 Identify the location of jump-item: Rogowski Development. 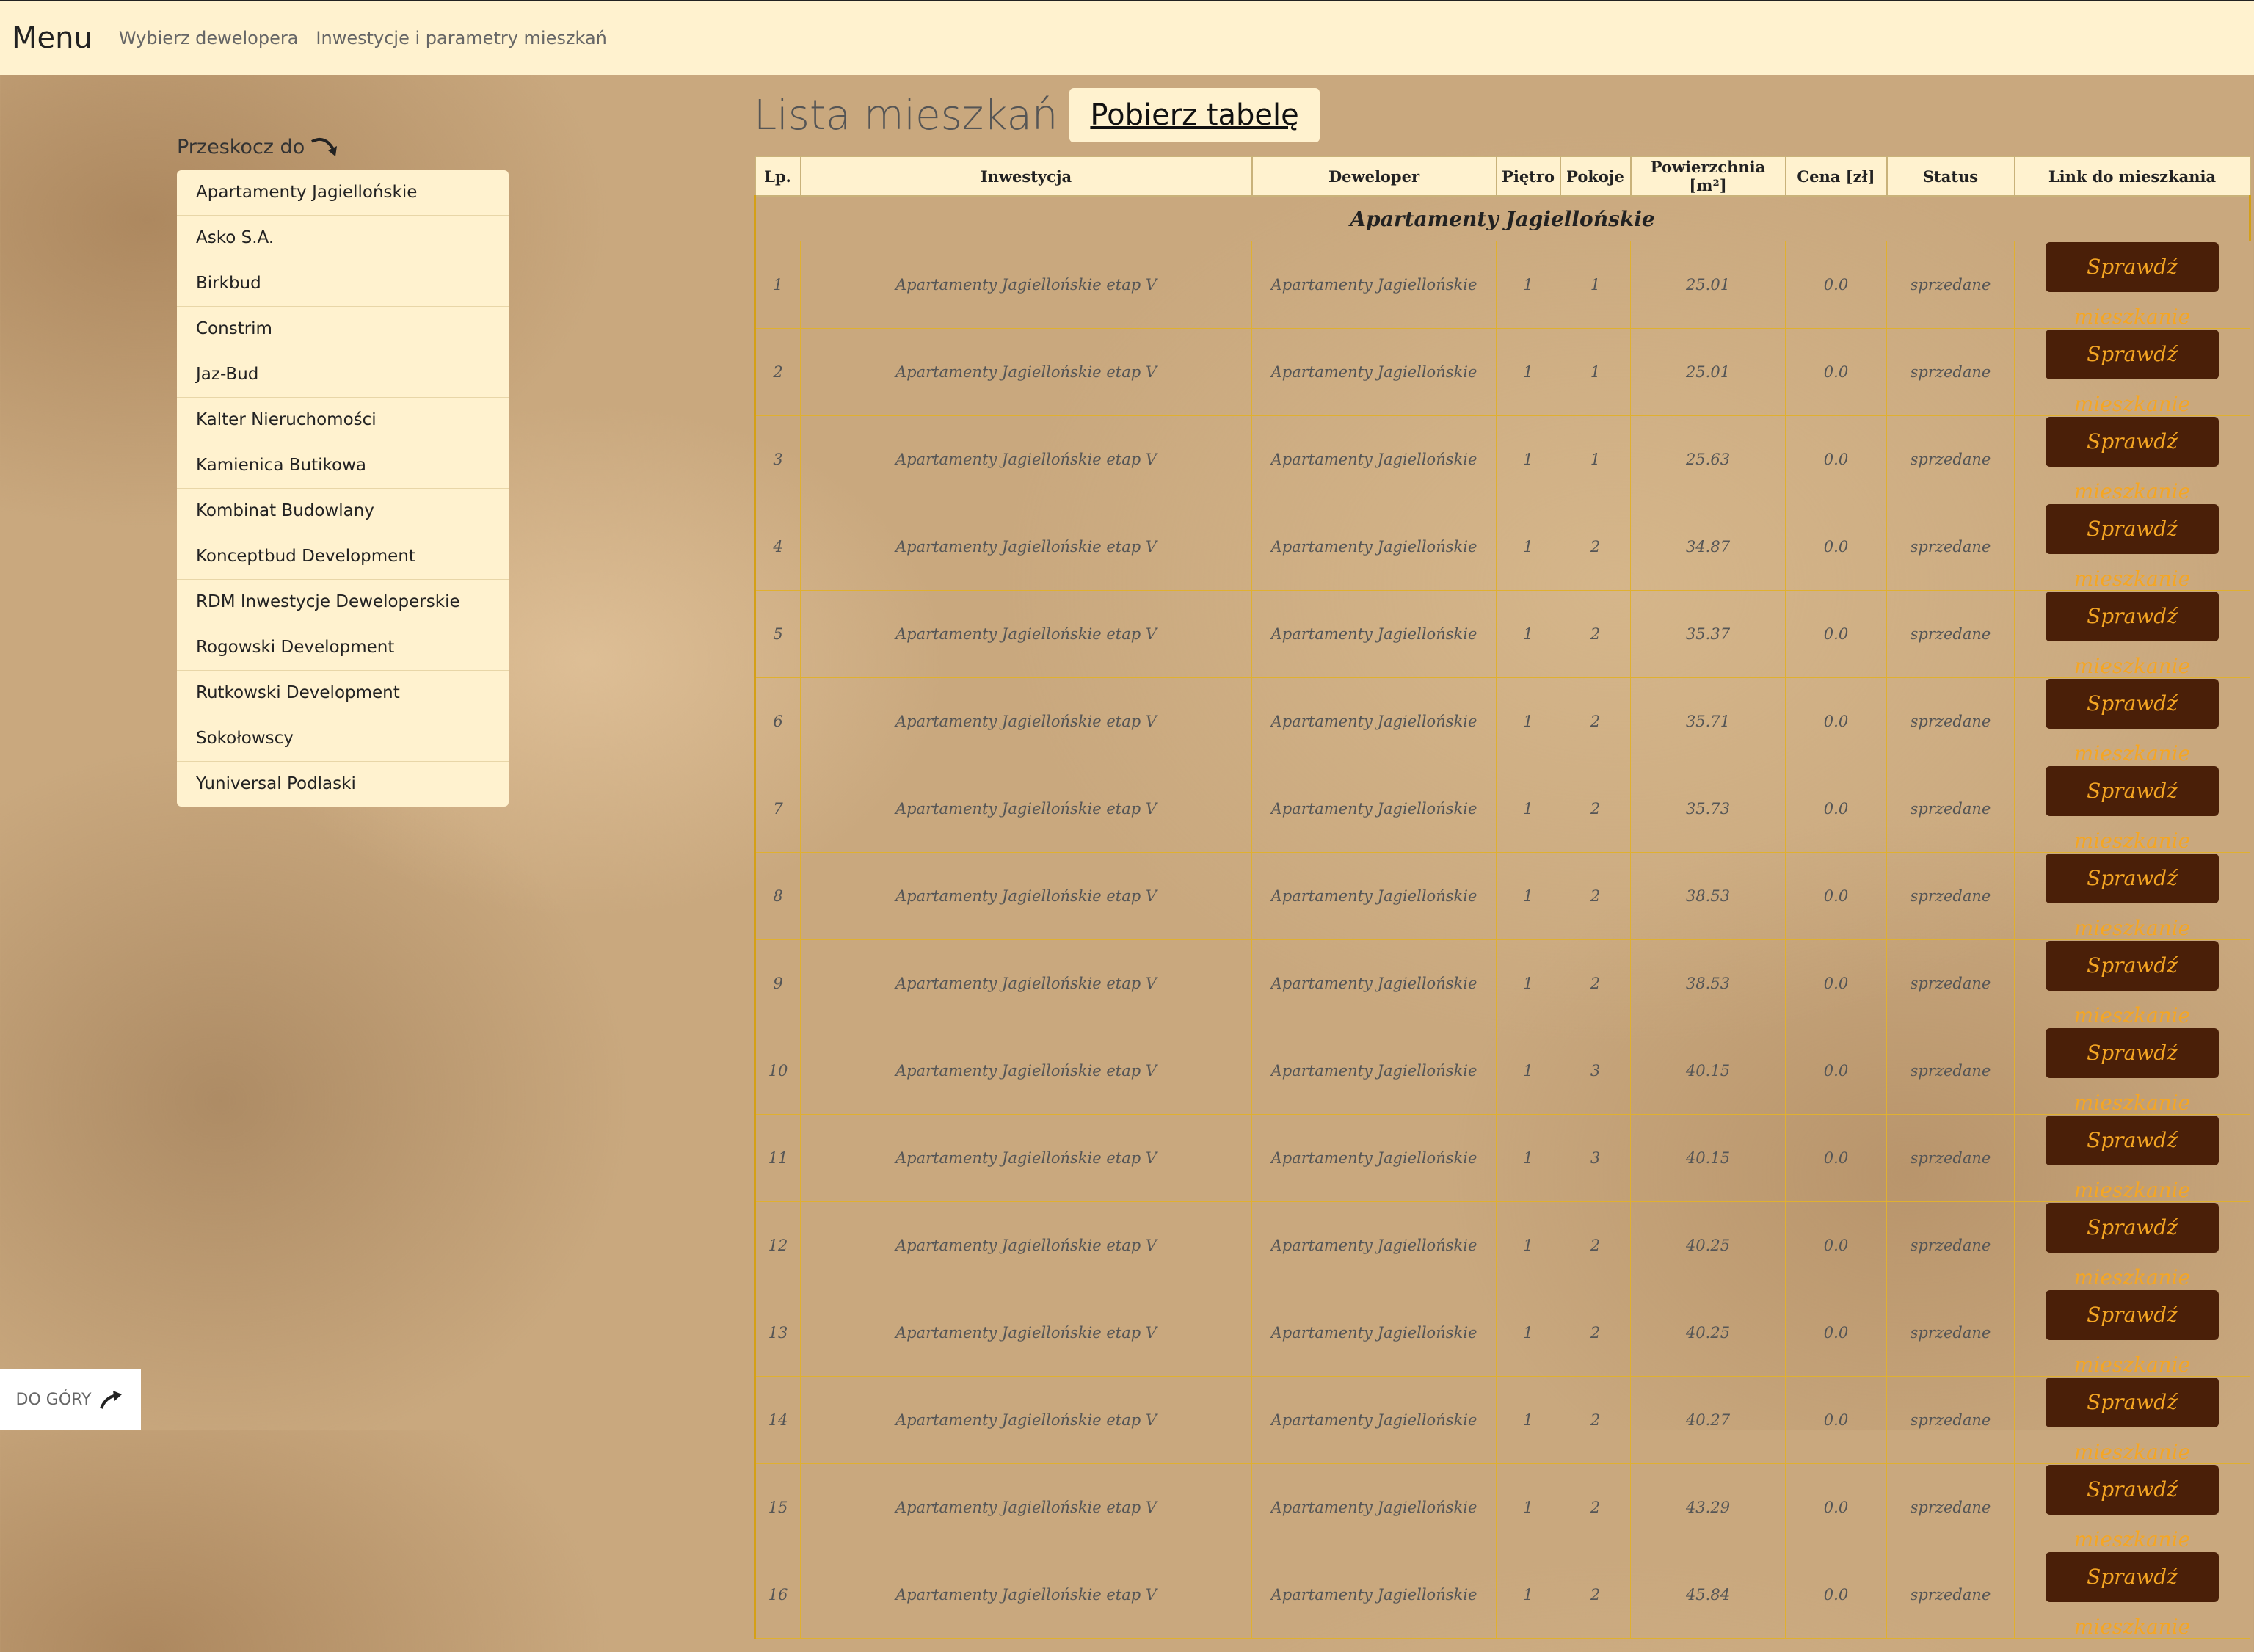
(343, 648).